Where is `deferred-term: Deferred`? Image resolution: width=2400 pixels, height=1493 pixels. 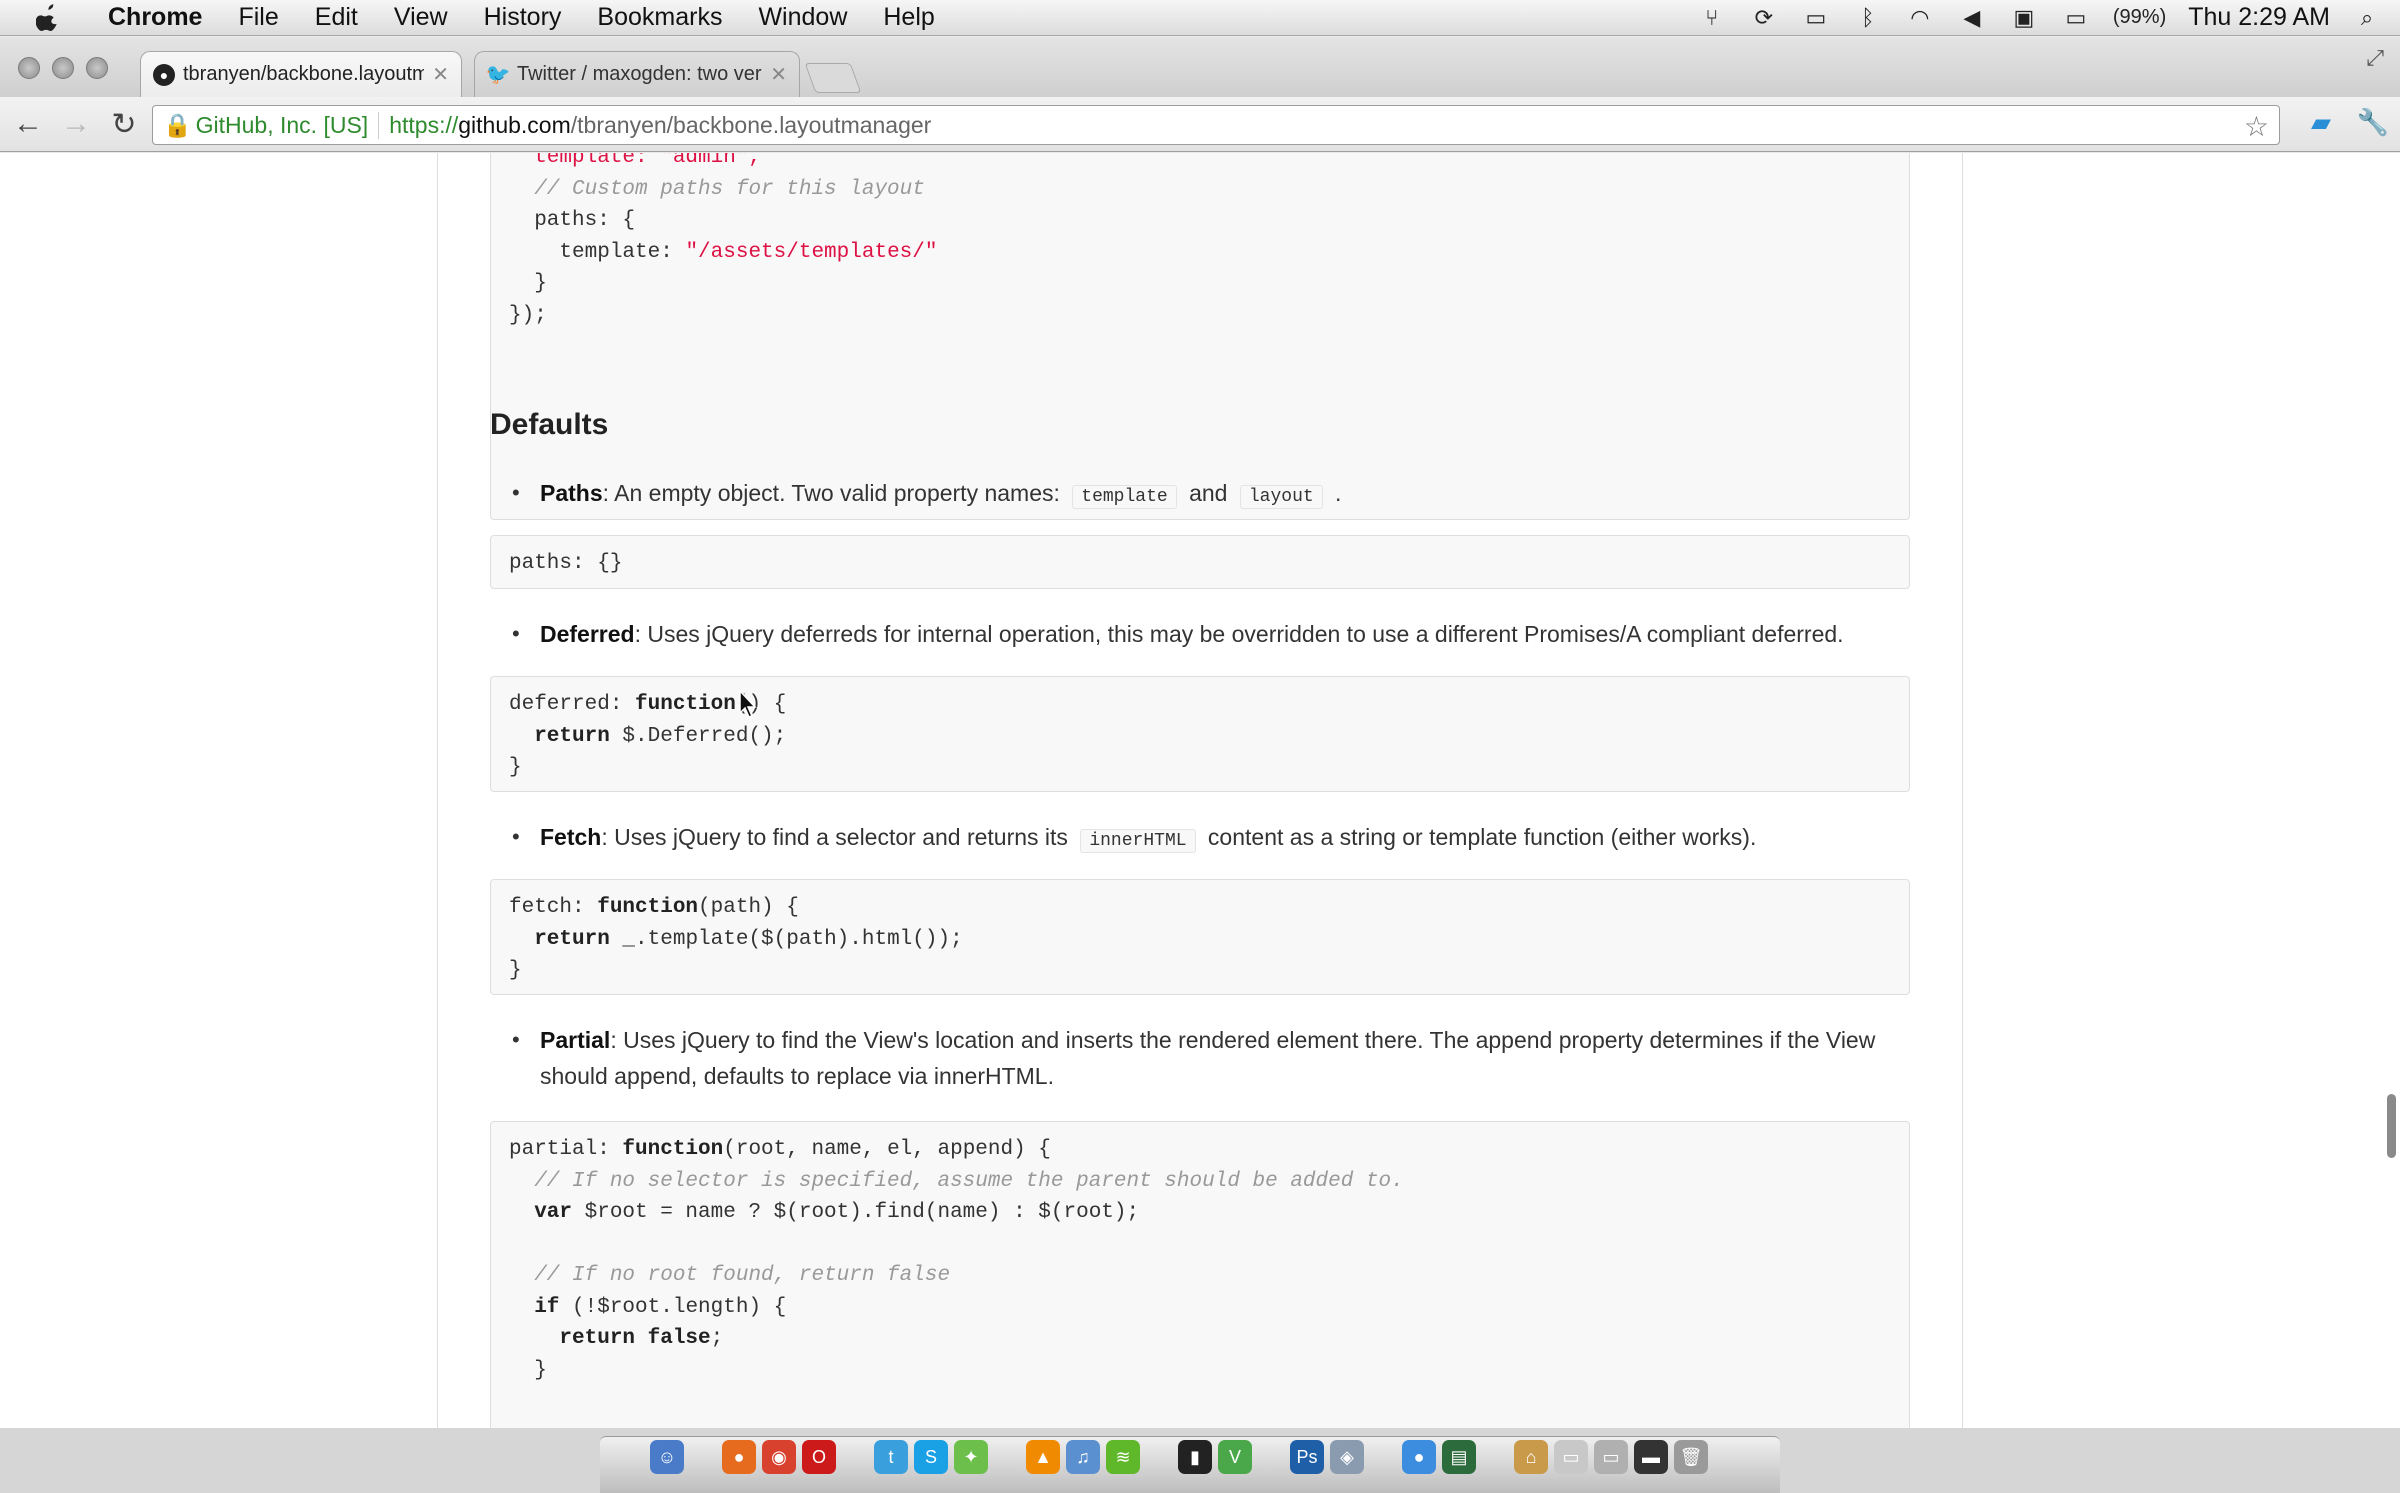 deferred-term: Deferred is located at coordinates (587, 634).